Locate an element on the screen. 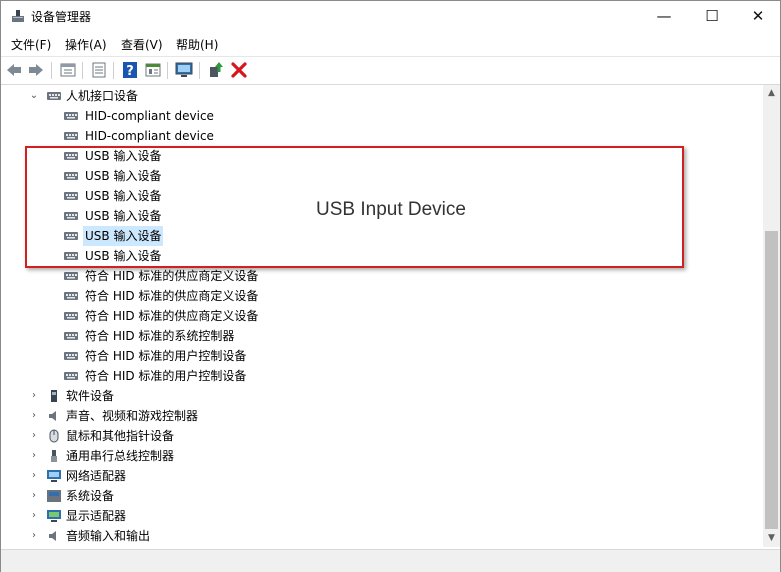 The width and height of the screenshot is (781, 572). annotation-label: USB Input Device is located at coordinates (391, 209).